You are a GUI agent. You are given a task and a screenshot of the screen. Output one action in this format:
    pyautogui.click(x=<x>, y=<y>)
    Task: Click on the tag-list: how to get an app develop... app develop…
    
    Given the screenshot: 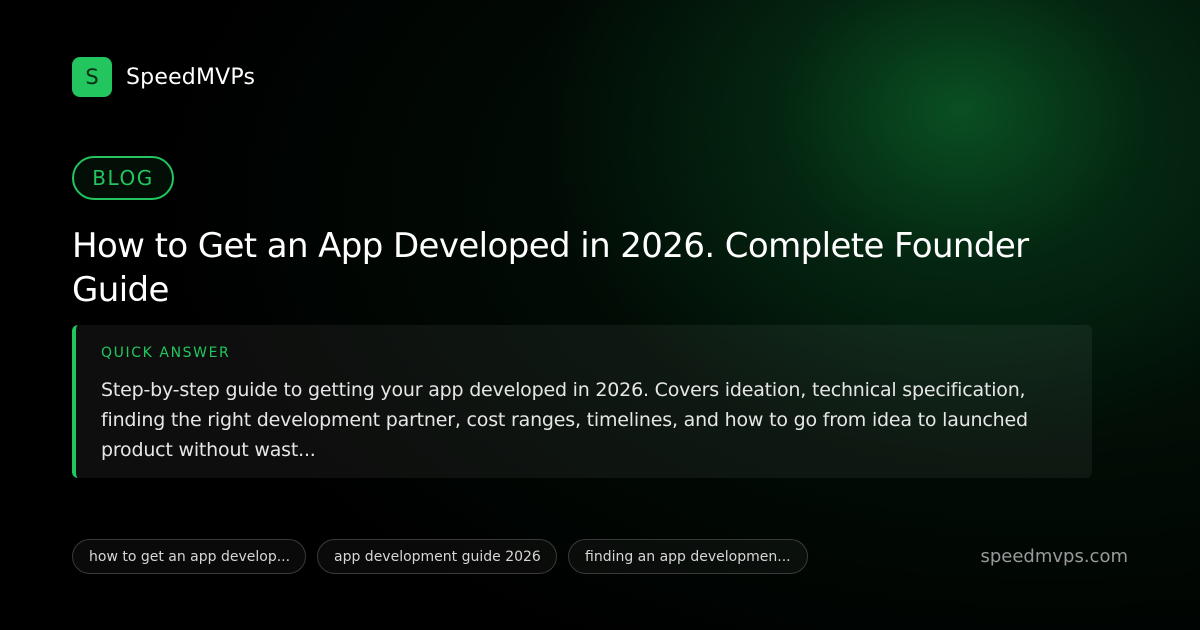 What is the action you would take?
    pyautogui.click(x=445, y=556)
    